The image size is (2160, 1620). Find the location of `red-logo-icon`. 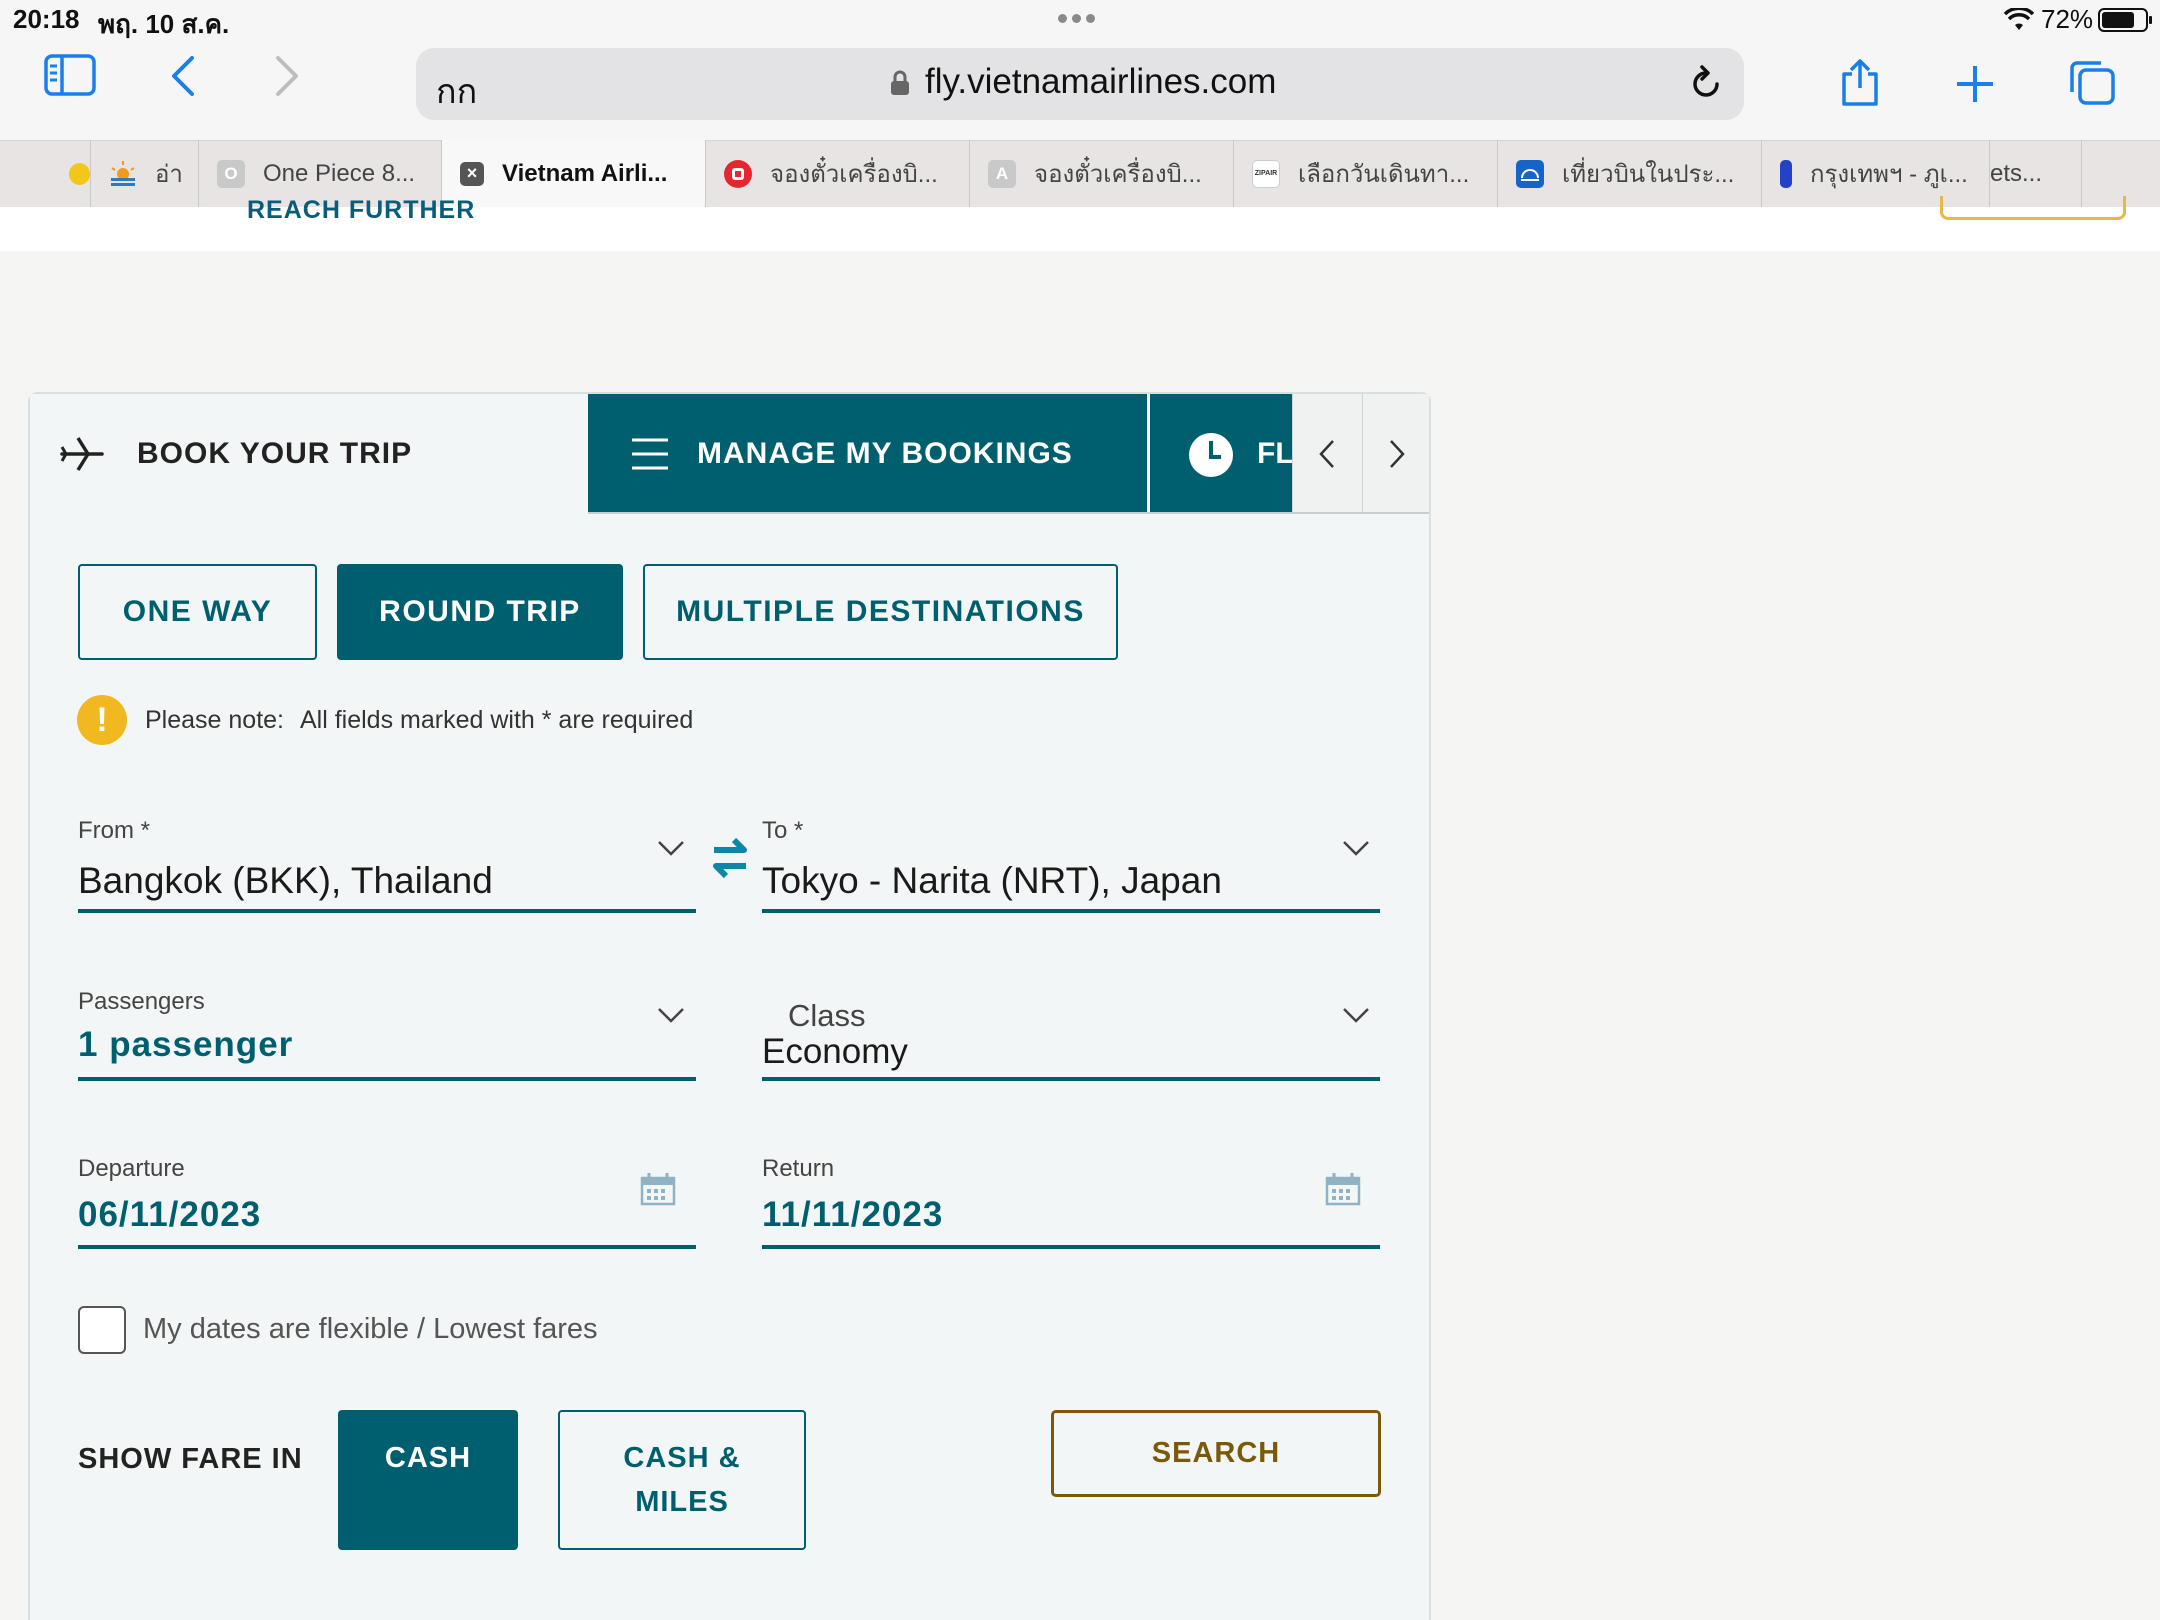

red-logo-icon is located at coordinates (738, 173).